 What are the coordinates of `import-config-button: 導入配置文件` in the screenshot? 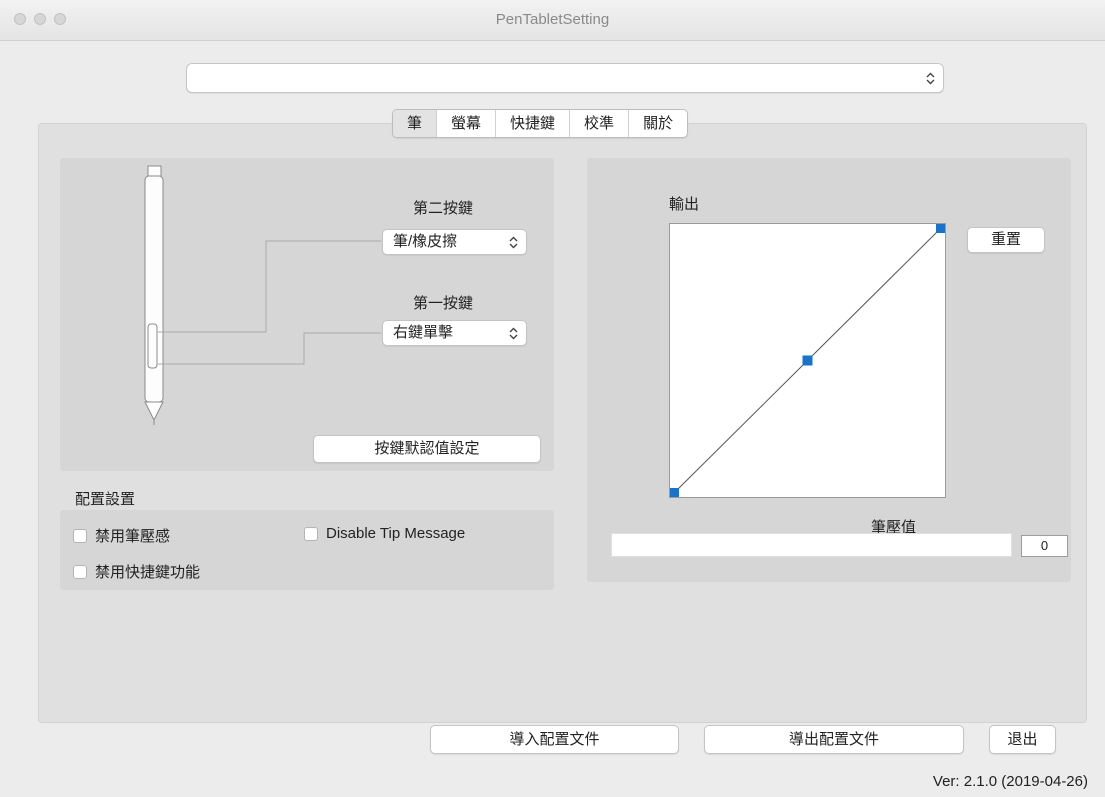 It's located at (554, 739).